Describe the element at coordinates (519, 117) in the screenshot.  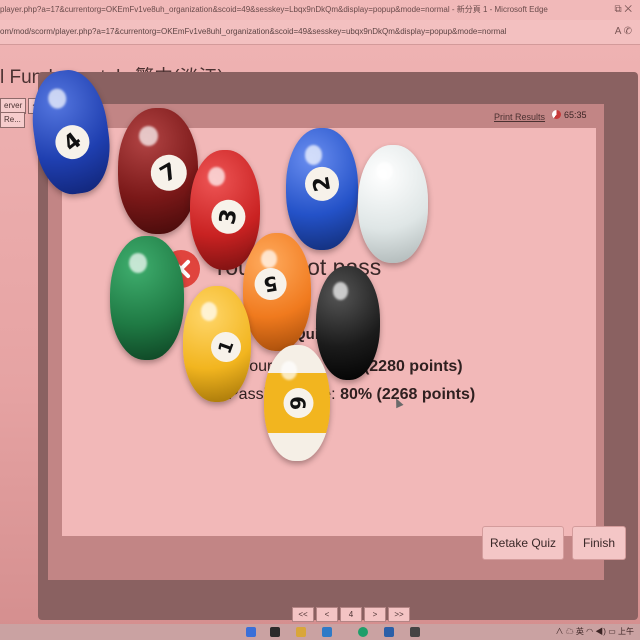
I see `print-results-link: Print Results` at that location.